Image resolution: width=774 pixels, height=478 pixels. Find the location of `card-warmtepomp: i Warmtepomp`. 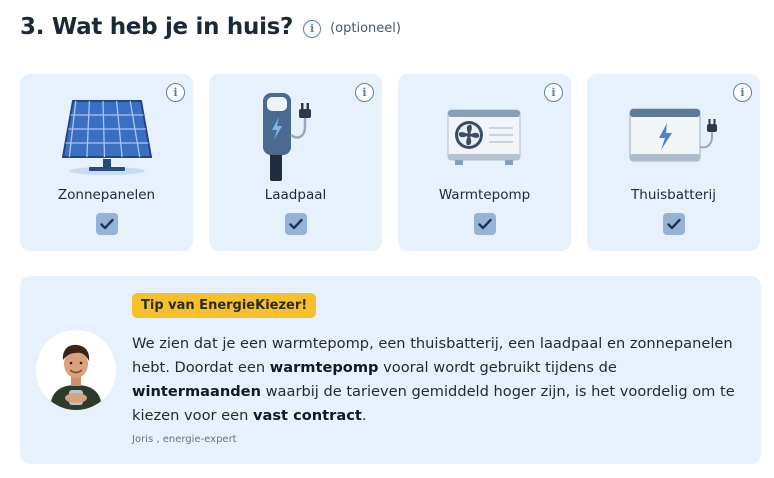

card-warmtepomp: i Warmtepomp is located at coordinates (484, 162).